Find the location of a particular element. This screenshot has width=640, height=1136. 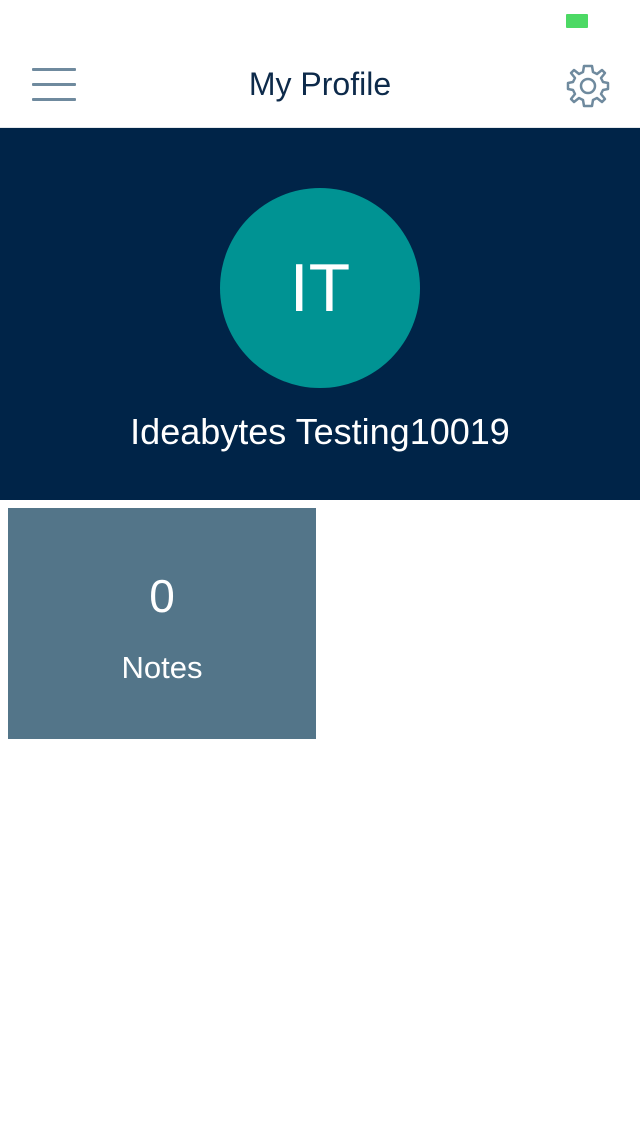

gear-icon is located at coordinates (588, 86).